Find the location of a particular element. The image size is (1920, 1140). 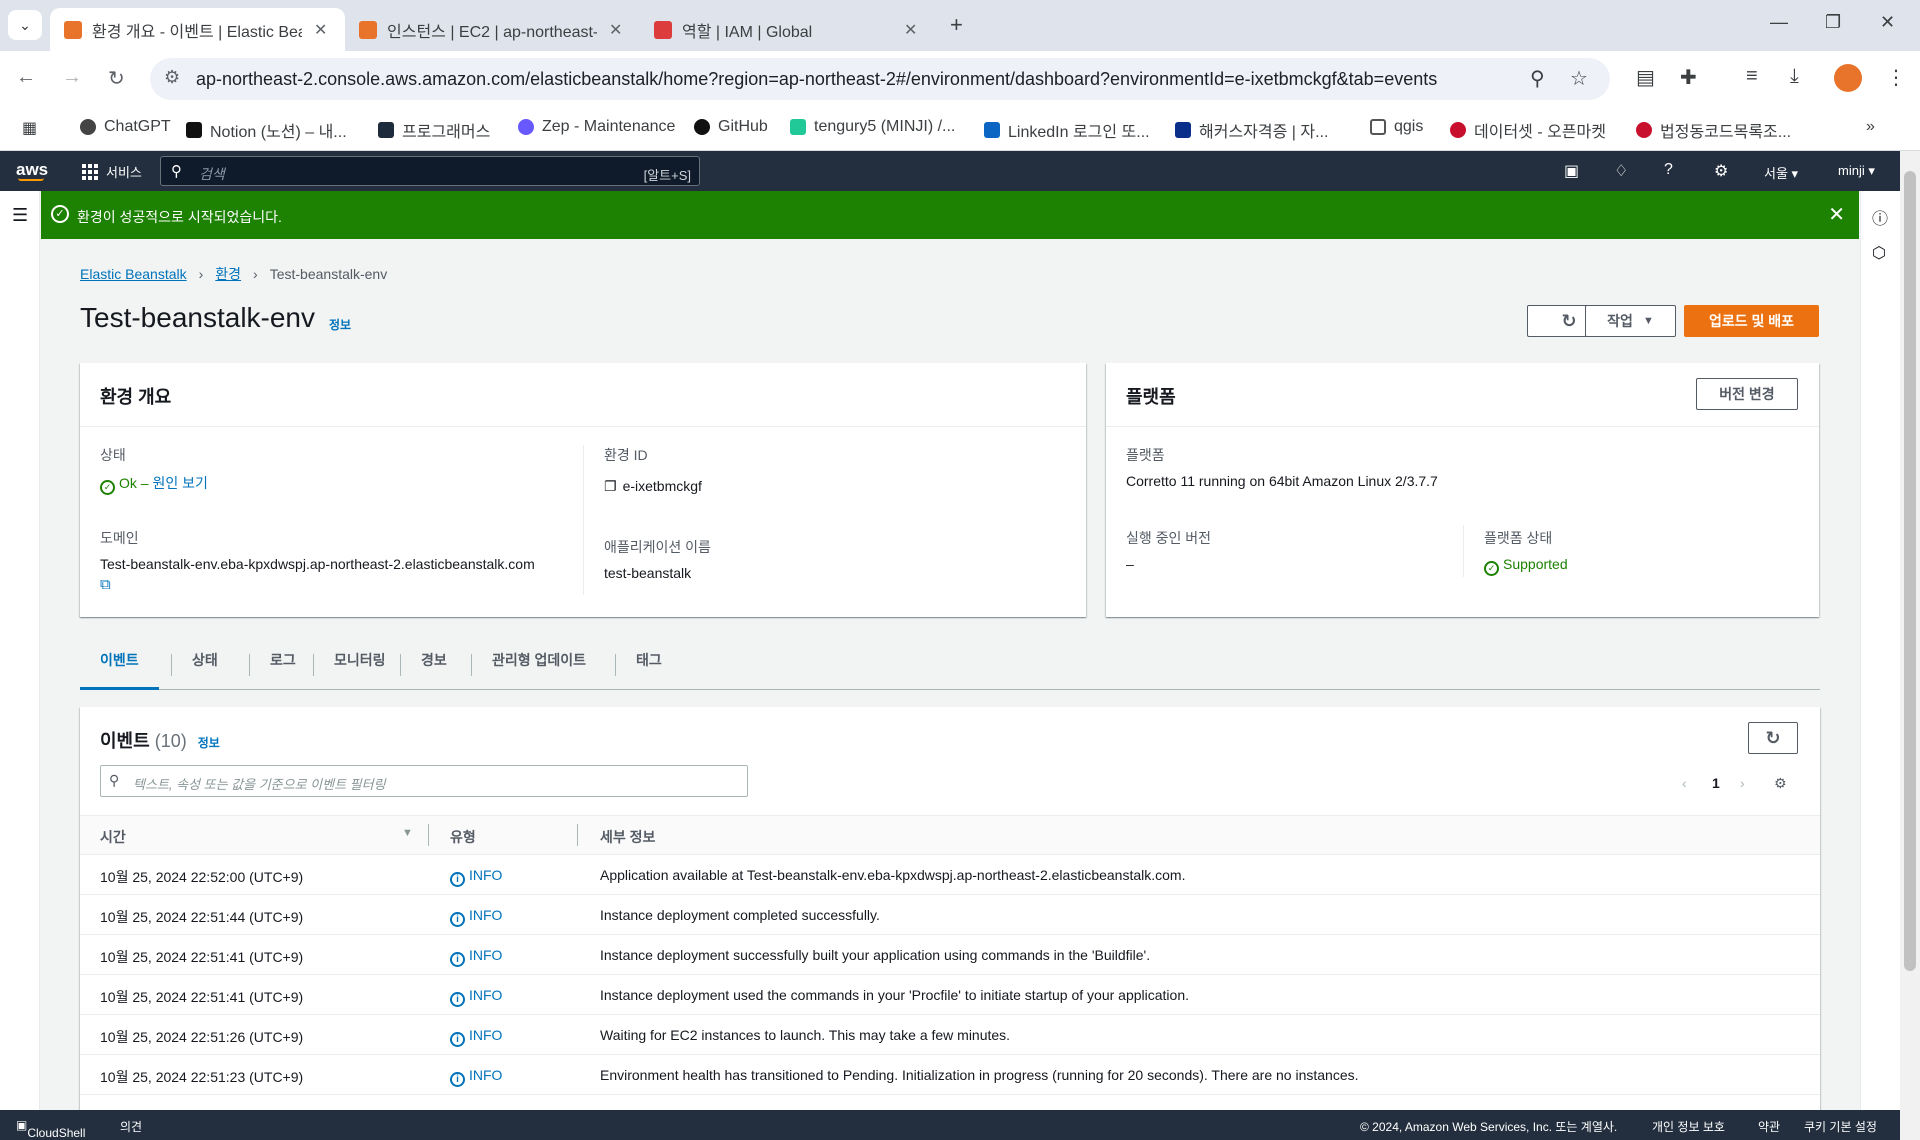

event-time: 10월 25, 2024 22:51:41 (UTC+9) is located at coordinates (202, 957).